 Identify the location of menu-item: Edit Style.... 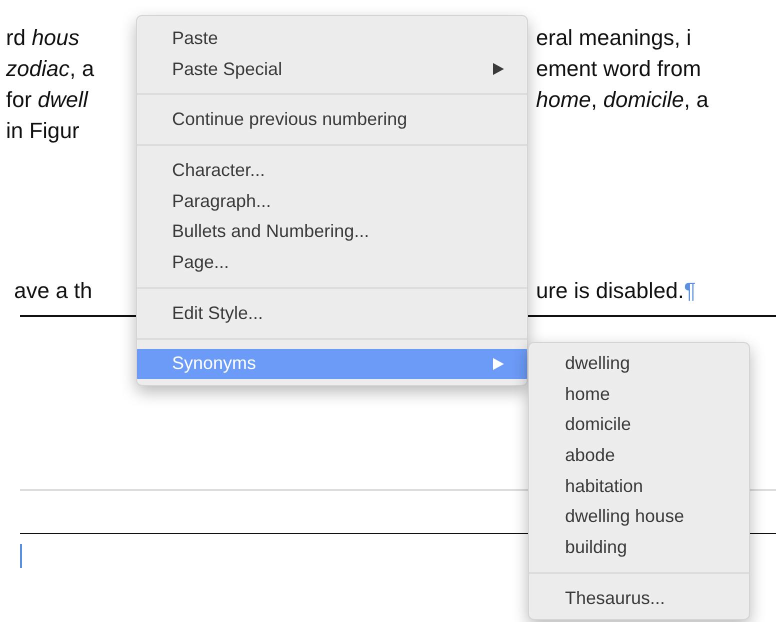
(332, 313).